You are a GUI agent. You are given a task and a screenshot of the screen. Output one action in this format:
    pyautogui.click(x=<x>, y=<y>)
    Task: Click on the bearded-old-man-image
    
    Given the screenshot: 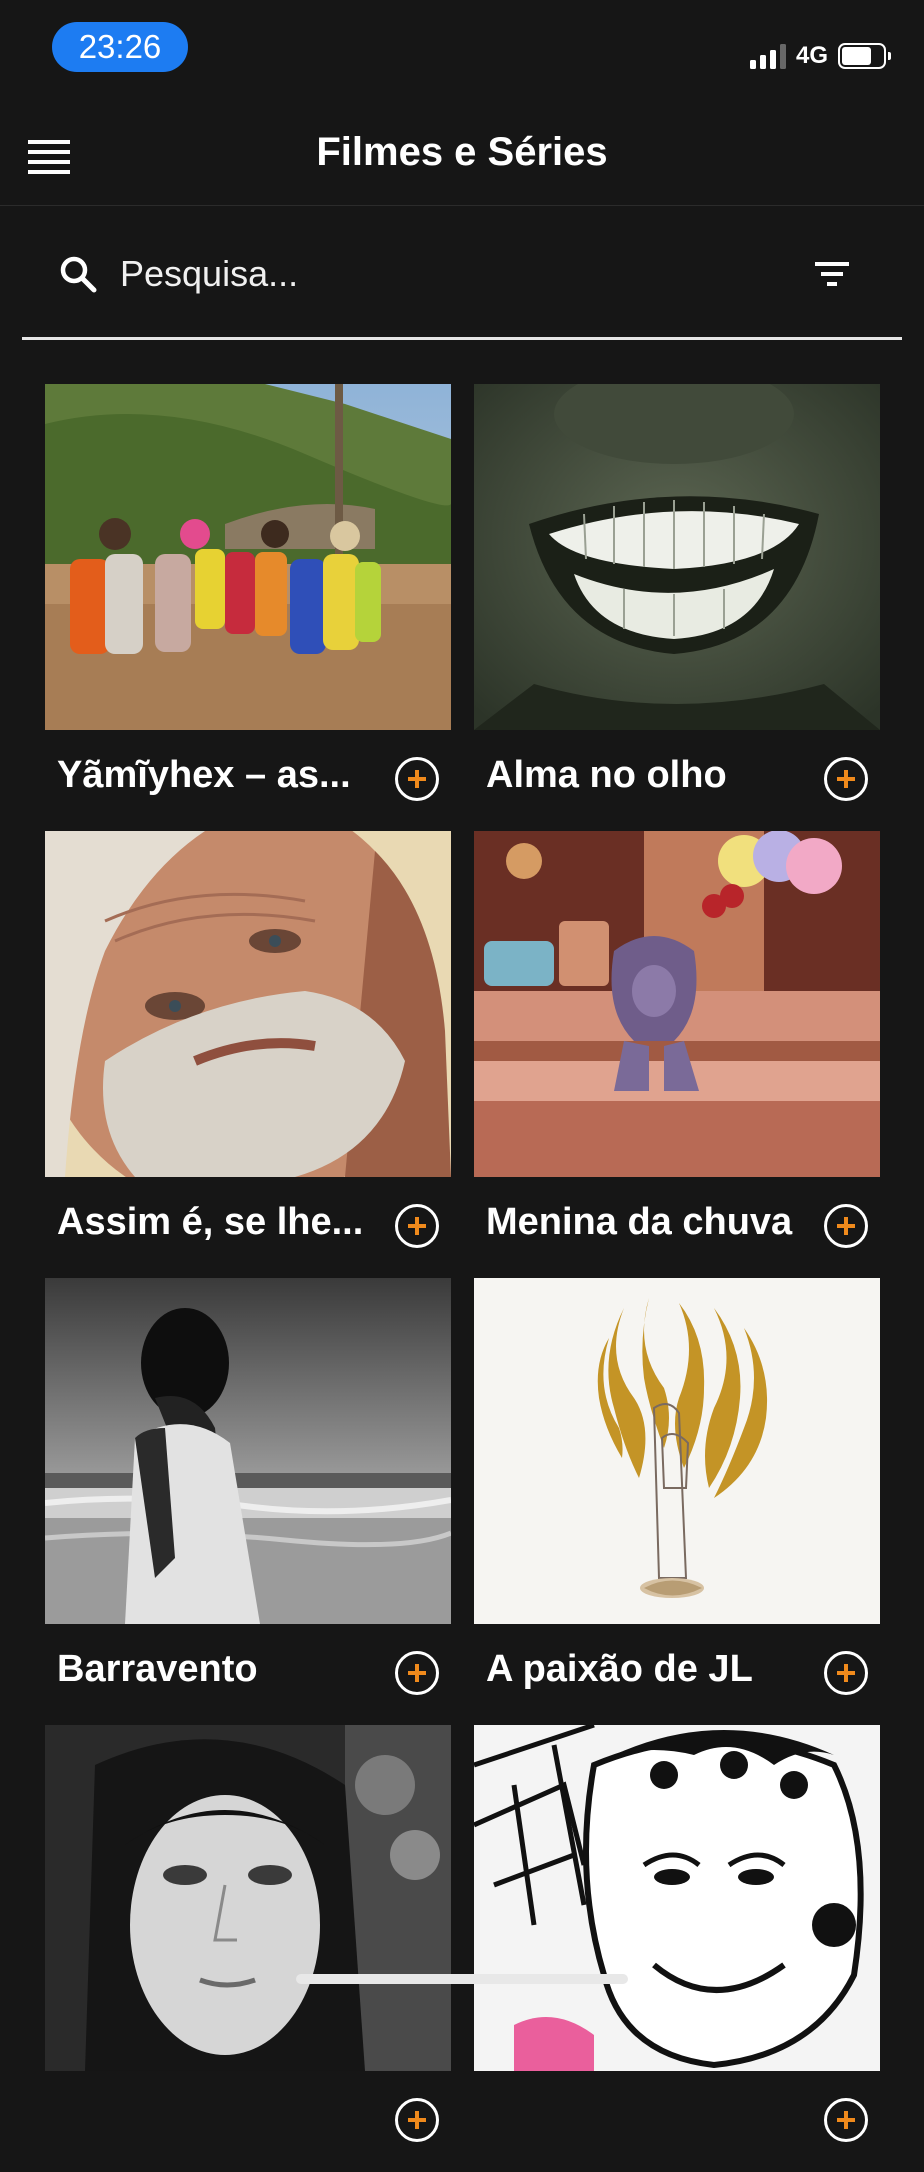 What is the action you would take?
    pyautogui.click(x=248, y=1004)
    